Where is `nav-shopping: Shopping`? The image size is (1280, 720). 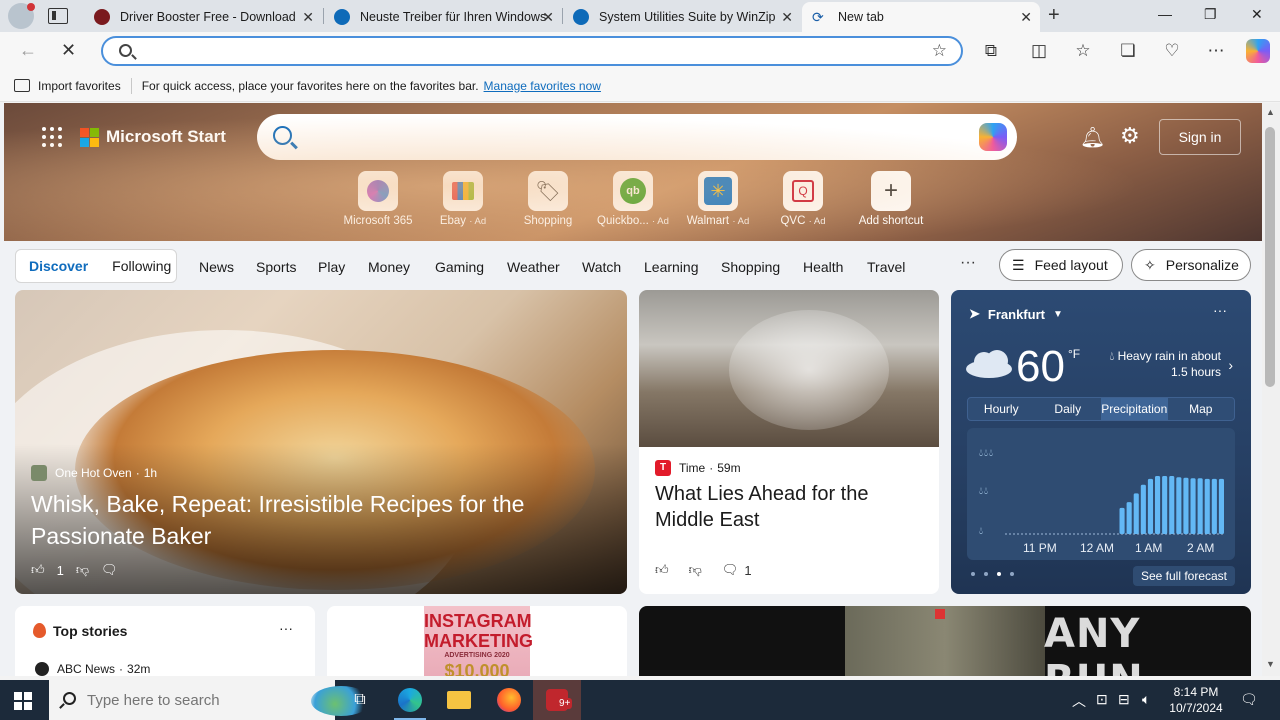 nav-shopping: Shopping is located at coordinates (750, 267).